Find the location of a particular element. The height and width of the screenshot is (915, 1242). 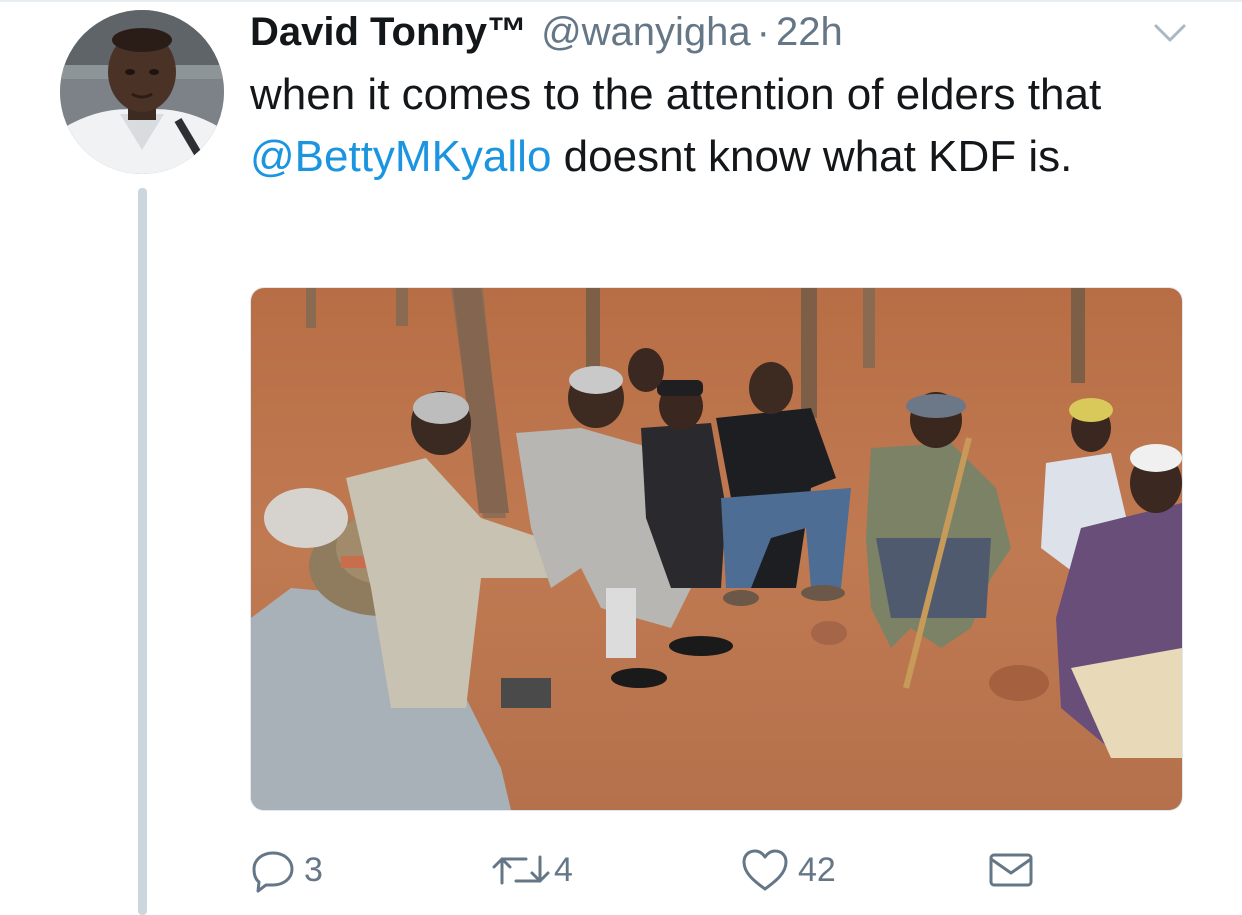

avatar-image is located at coordinates (142, 92).